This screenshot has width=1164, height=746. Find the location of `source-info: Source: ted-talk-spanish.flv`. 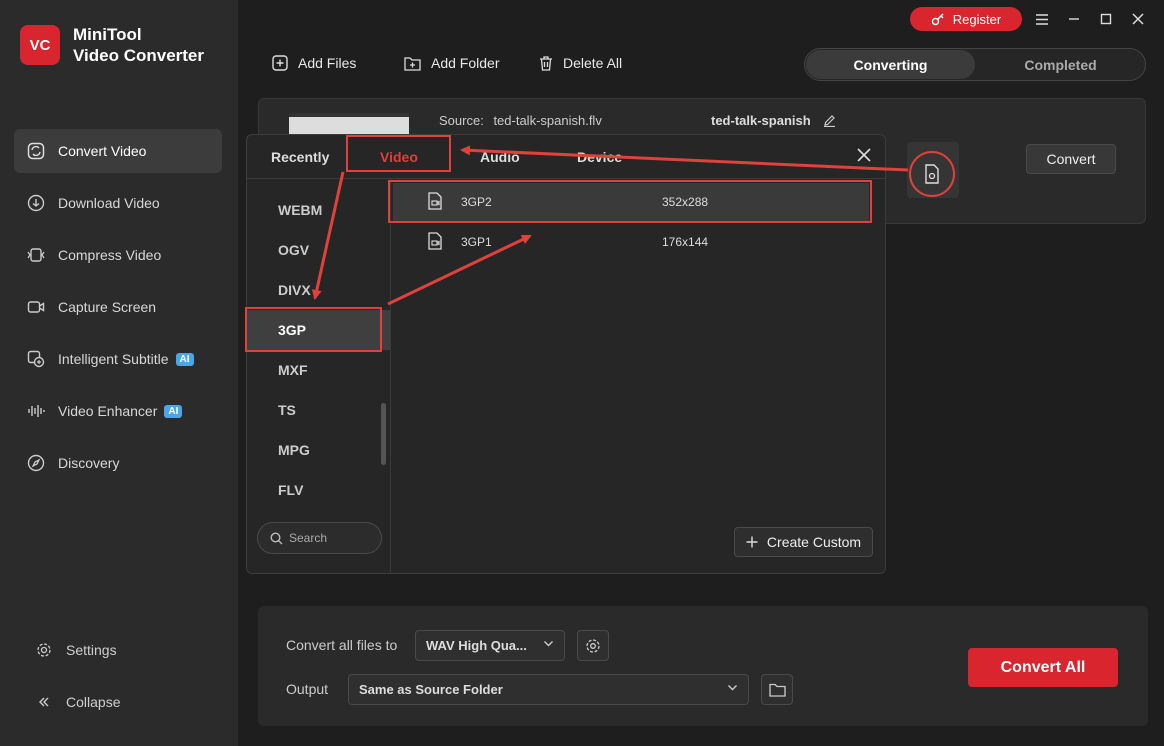

source-info: Source: ted-talk-spanish.flv is located at coordinates (520, 120).